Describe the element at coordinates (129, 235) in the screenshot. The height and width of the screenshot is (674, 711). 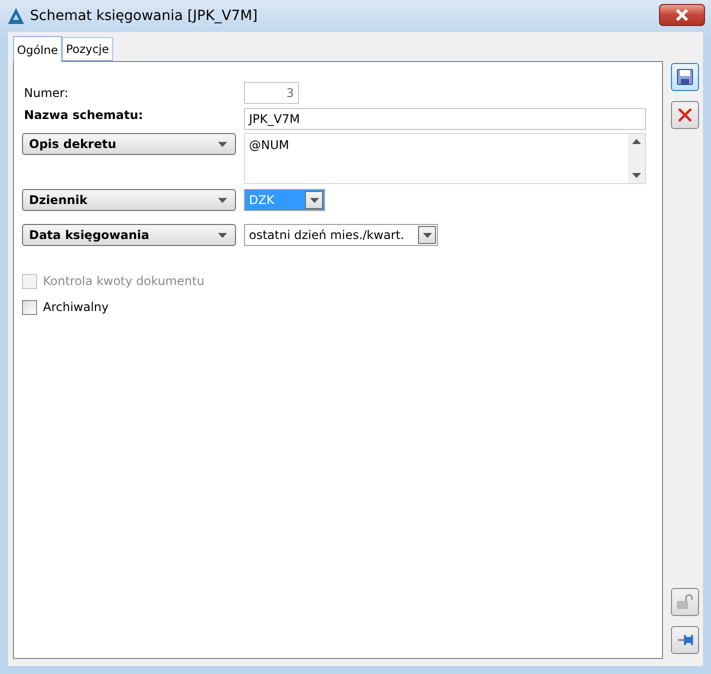
I see `dropdown-button: Data księgowania` at that location.